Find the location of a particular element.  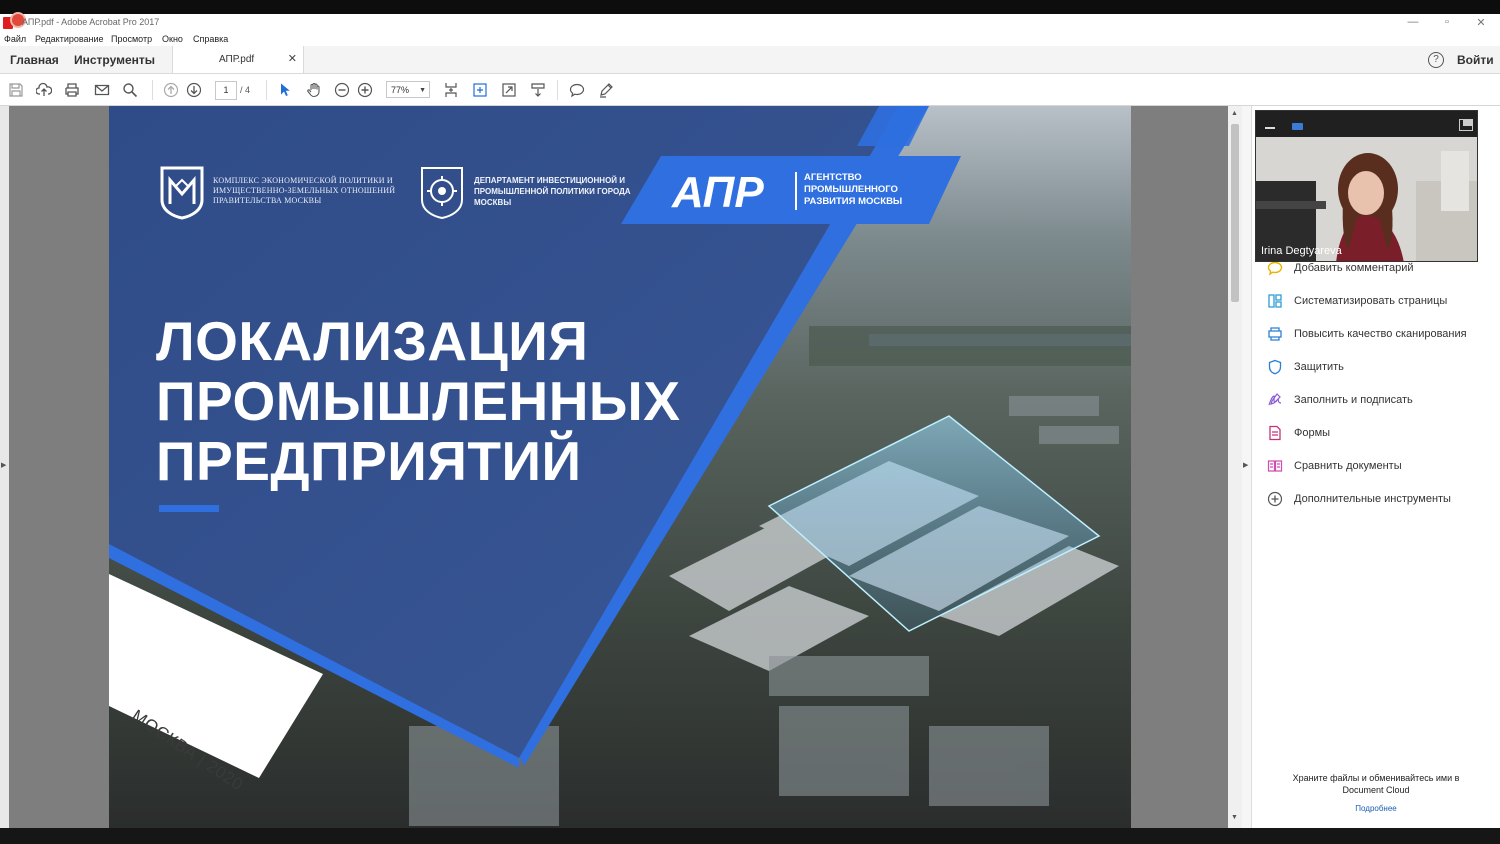

zoom-value: 77% is located at coordinates (400, 90).